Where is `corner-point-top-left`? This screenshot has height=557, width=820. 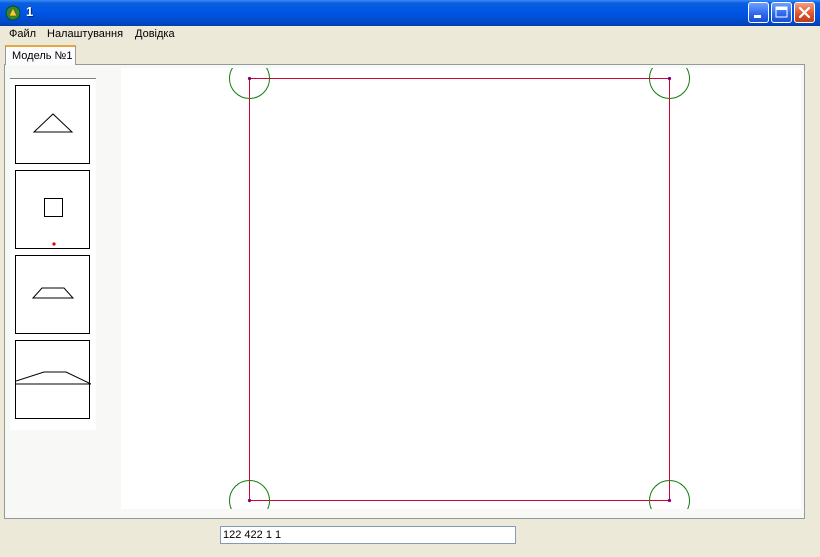 corner-point-top-left is located at coordinates (249, 78).